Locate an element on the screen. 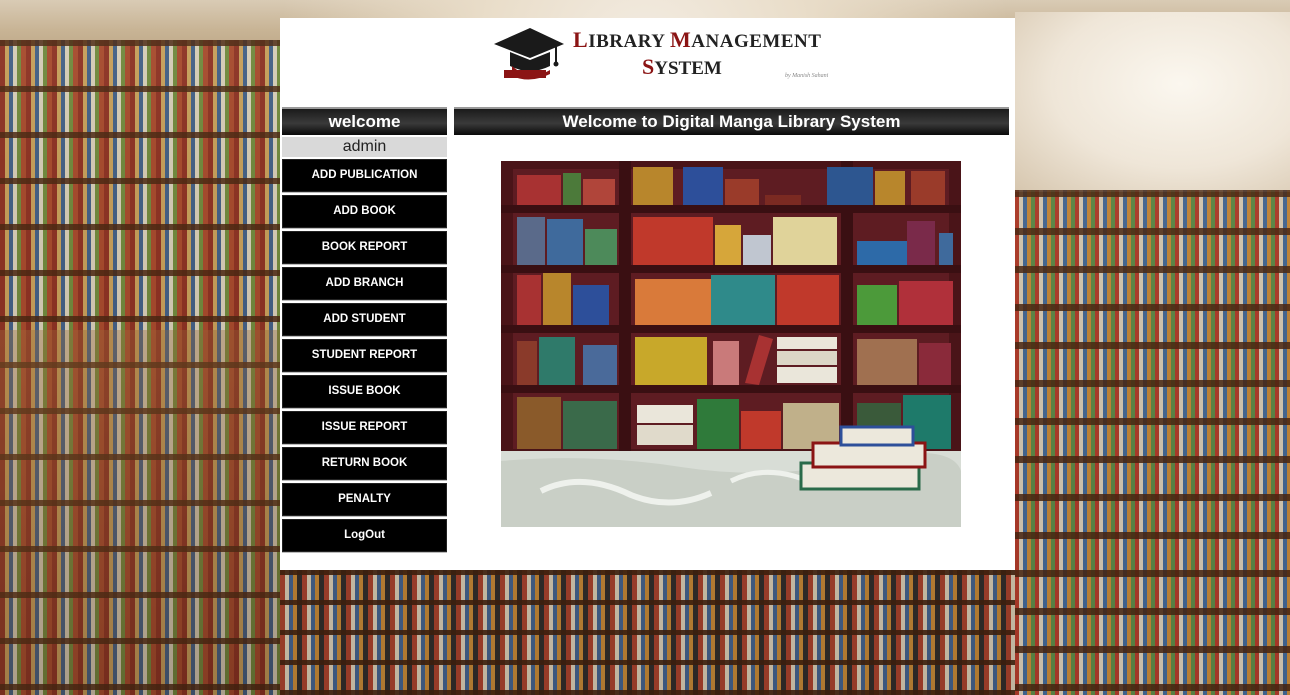 The image size is (1290, 695). menu-add-book-button: ADD BOOK is located at coordinates (364, 211).